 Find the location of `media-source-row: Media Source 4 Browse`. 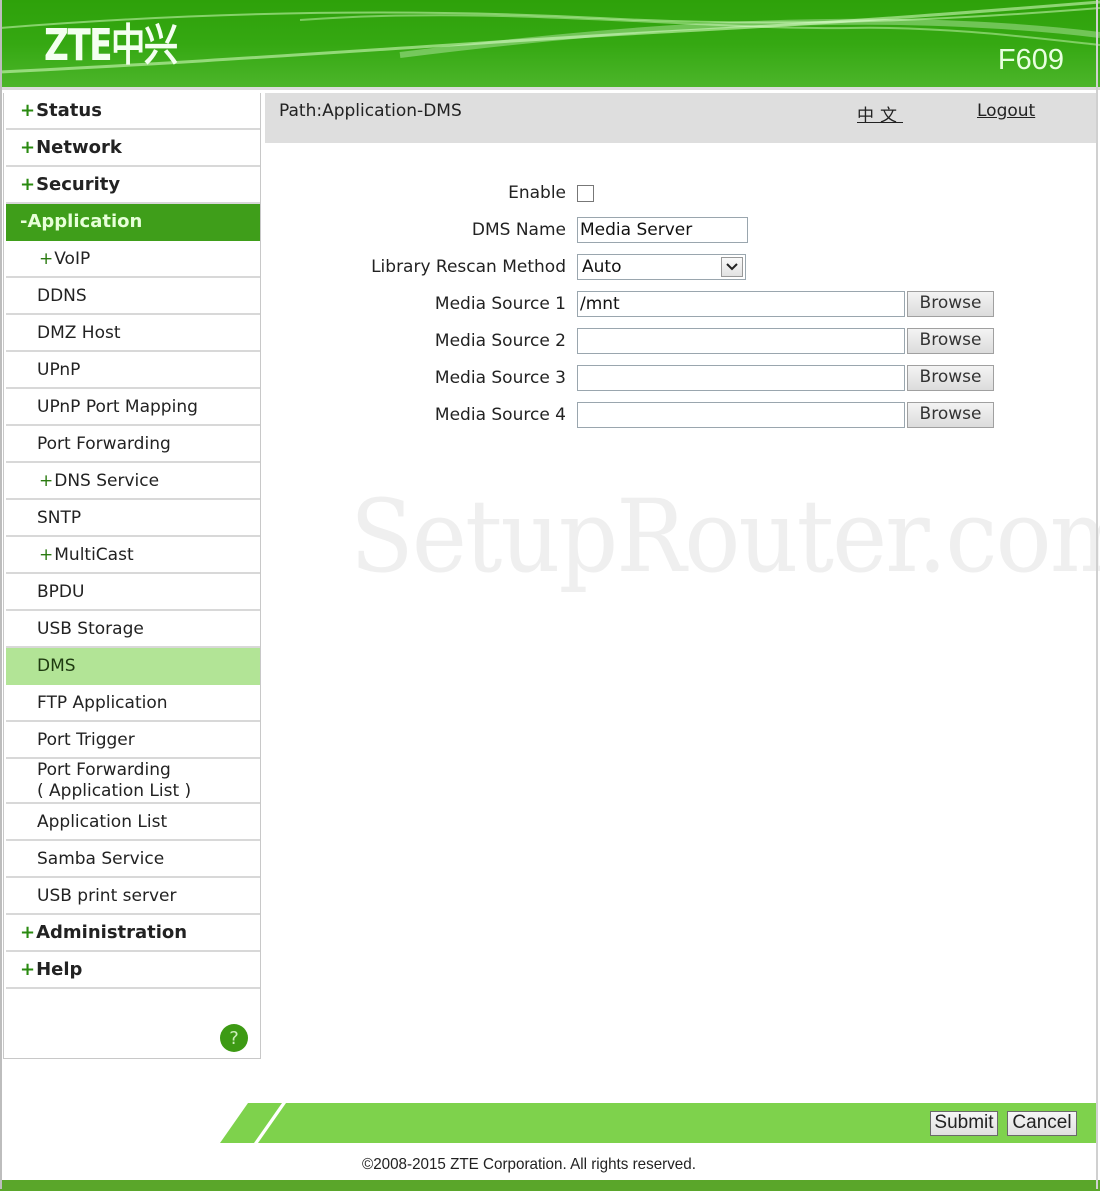

media-source-row: Media Source 4 Browse is located at coordinates (550, 415).